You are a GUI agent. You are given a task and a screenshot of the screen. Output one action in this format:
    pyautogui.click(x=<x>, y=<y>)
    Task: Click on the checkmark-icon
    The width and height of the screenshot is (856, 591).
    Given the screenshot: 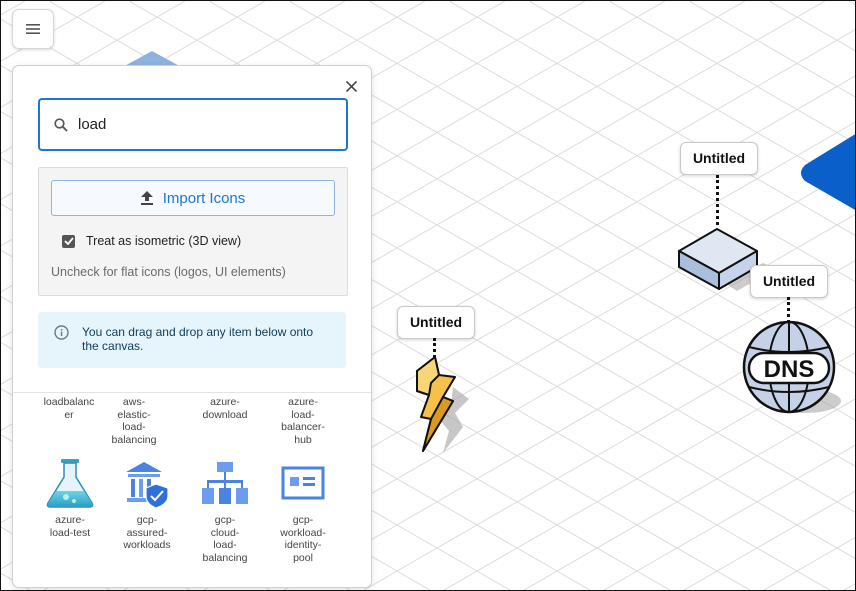 What is the action you would take?
    pyautogui.click(x=68, y=241)
    